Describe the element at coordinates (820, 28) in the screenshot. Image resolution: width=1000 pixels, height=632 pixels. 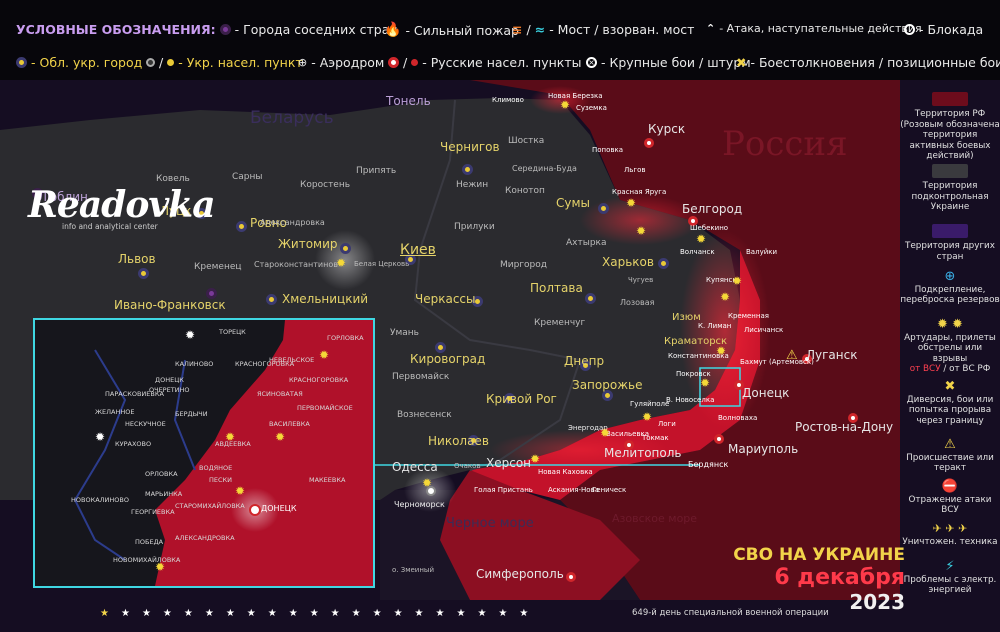
I see `legend-attack-text: - Атака, наступательные действия` at that location.